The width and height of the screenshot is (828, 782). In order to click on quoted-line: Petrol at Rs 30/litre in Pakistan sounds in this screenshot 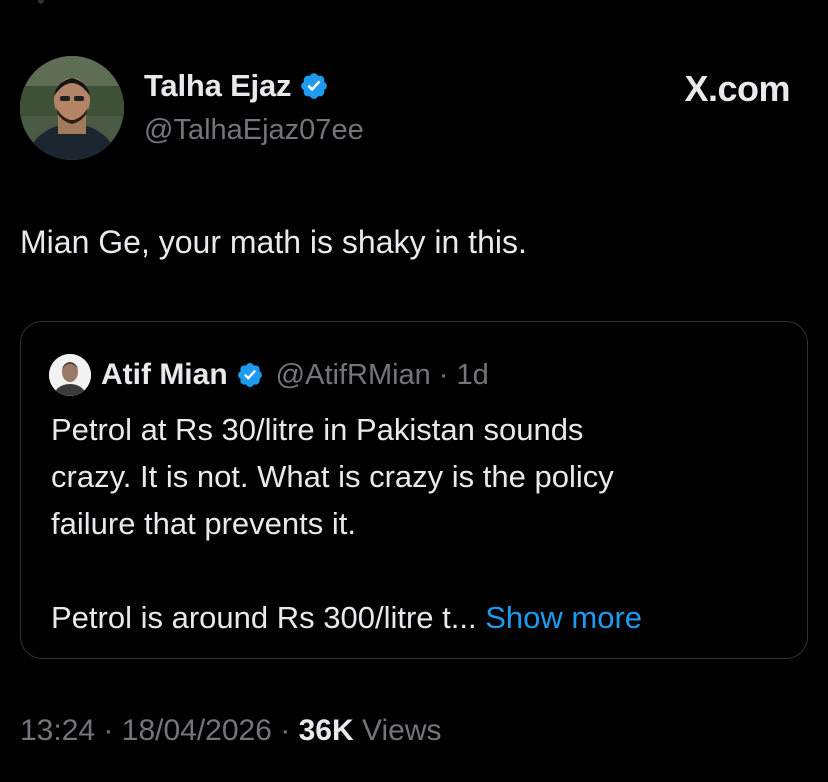, I will do `click(317, 429)`.